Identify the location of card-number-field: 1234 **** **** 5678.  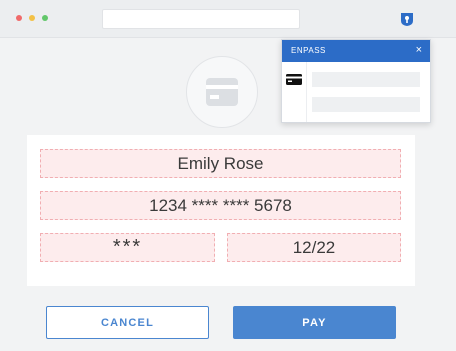
(220, 205).